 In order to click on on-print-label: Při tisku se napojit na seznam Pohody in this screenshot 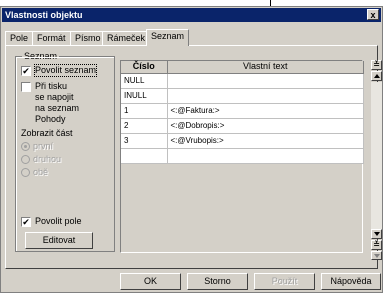, I will do `click(57, 103)`.